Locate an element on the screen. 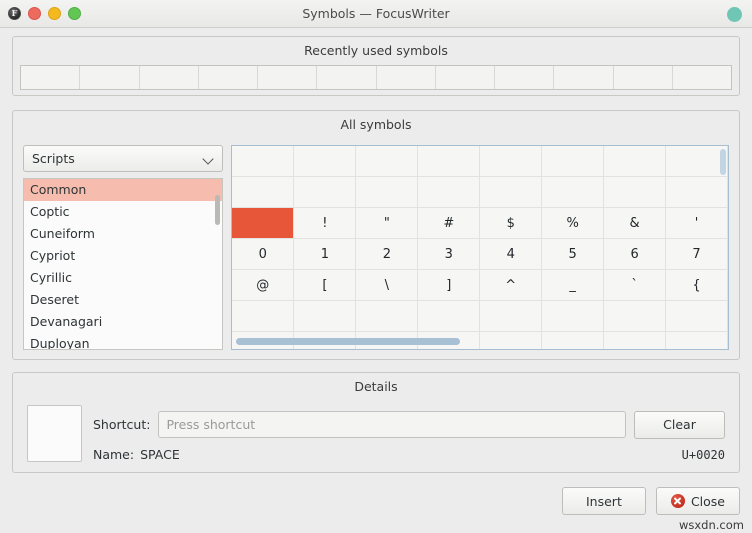 This screenshot has width=752, height=533. symbol-cell: ! is located at coordinates (325, 223).